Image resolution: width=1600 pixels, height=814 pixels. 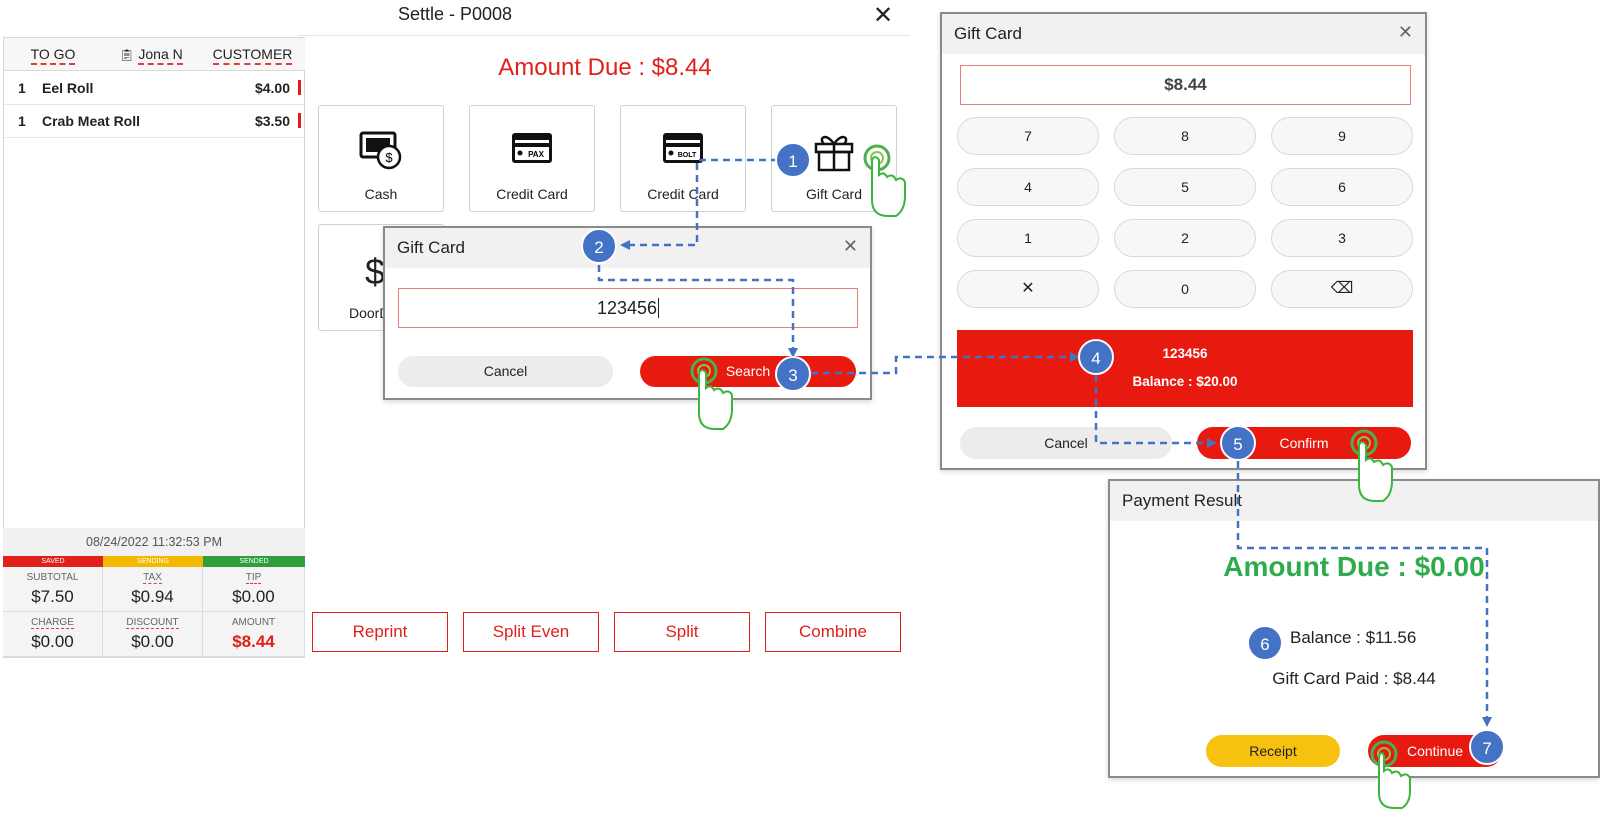 I want to click on tax-label: TAX, so click(x=152, y=578).